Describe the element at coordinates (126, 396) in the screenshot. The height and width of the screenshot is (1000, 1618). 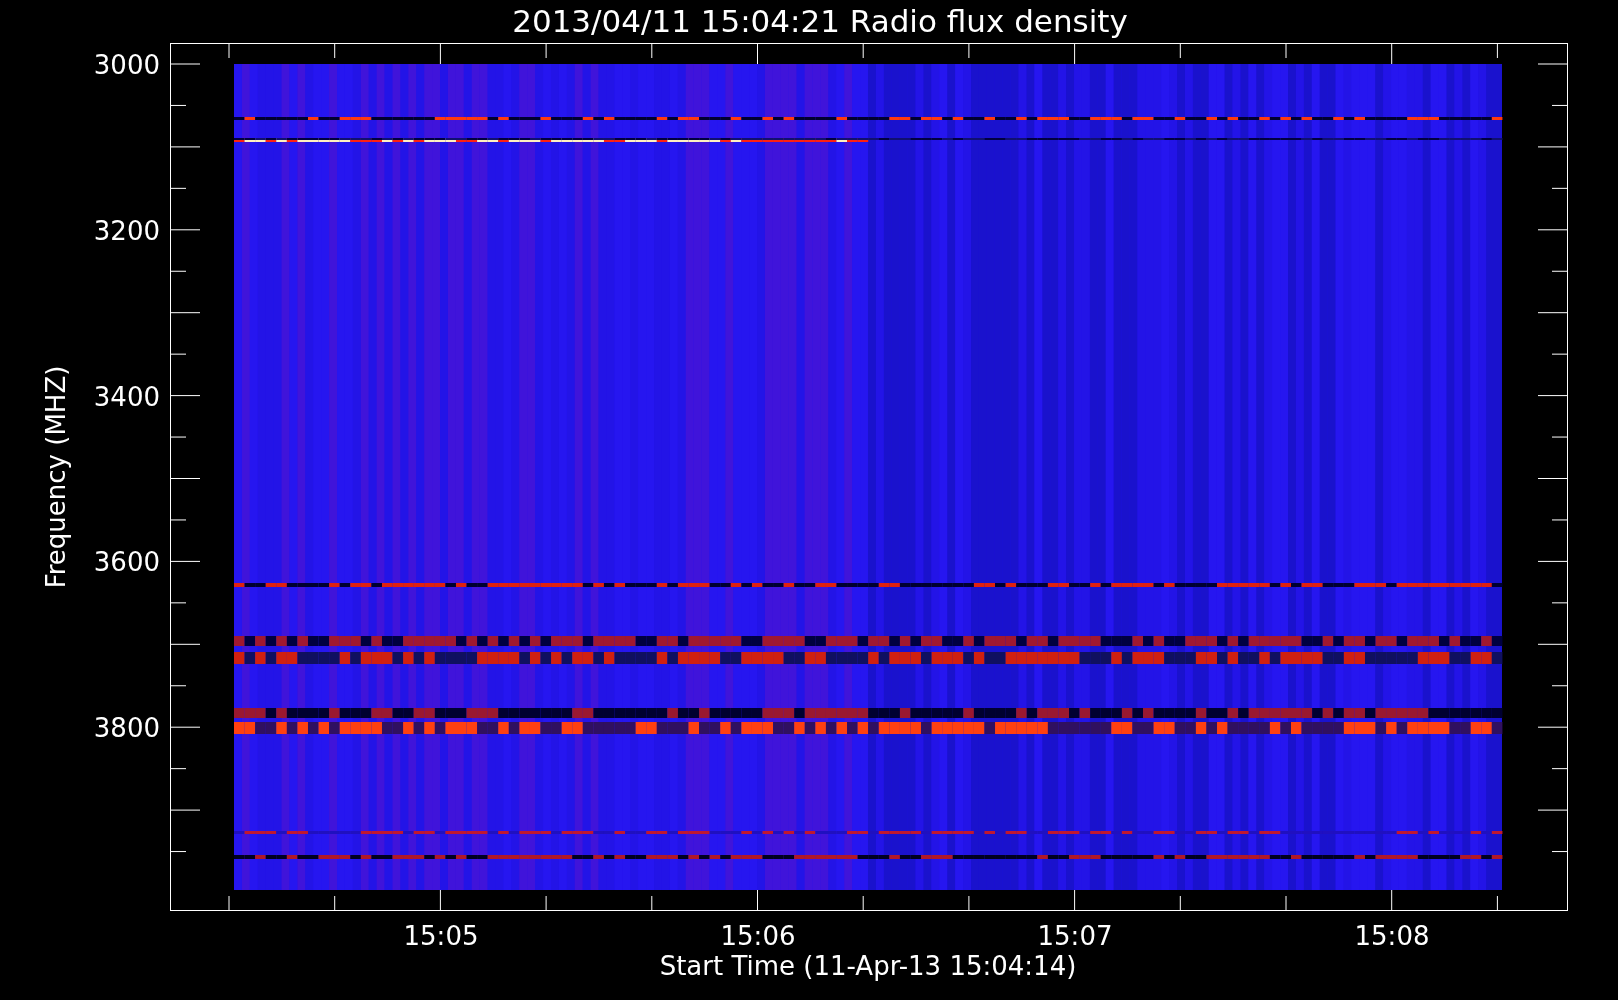
I see `y-tick-label: 3400` at that location.